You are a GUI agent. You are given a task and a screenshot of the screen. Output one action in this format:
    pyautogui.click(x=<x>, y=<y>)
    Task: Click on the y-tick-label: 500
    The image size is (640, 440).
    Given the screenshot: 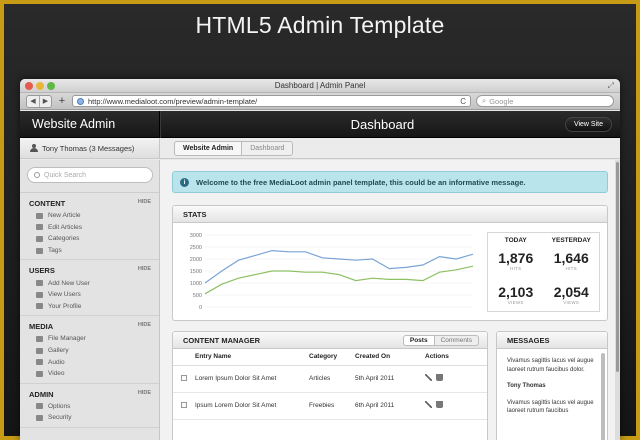 What is the action you would take?
    pyautogui.click(x=197, y=296)
    